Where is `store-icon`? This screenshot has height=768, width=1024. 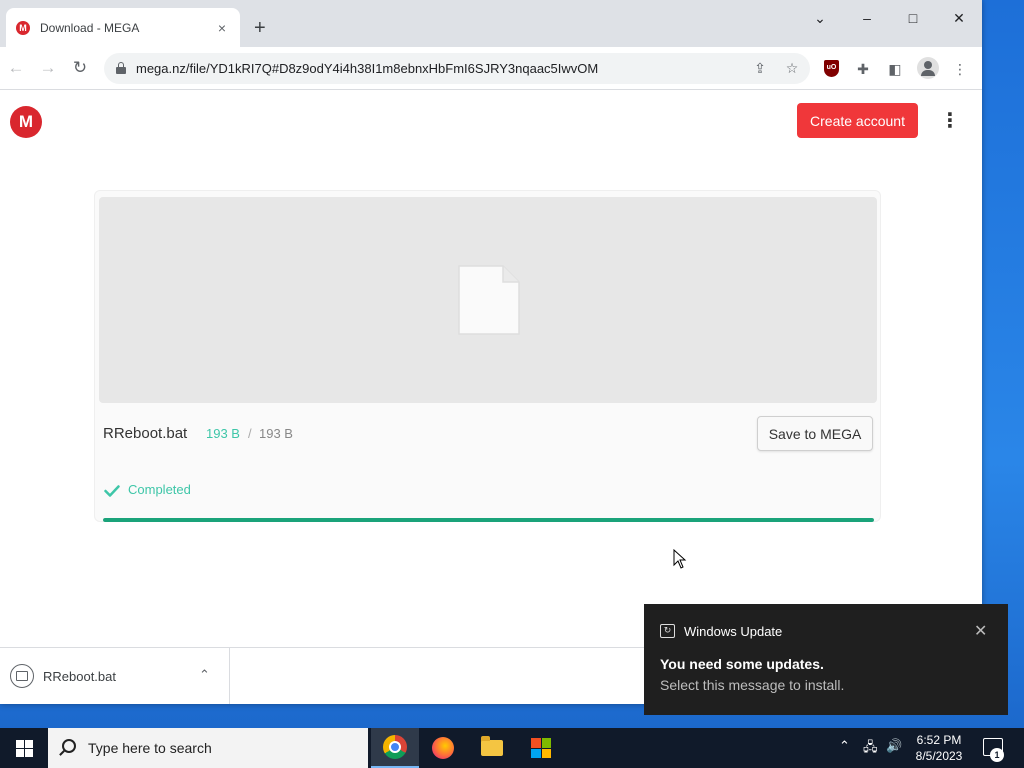 store-icon is located at coordinates (541, 748).